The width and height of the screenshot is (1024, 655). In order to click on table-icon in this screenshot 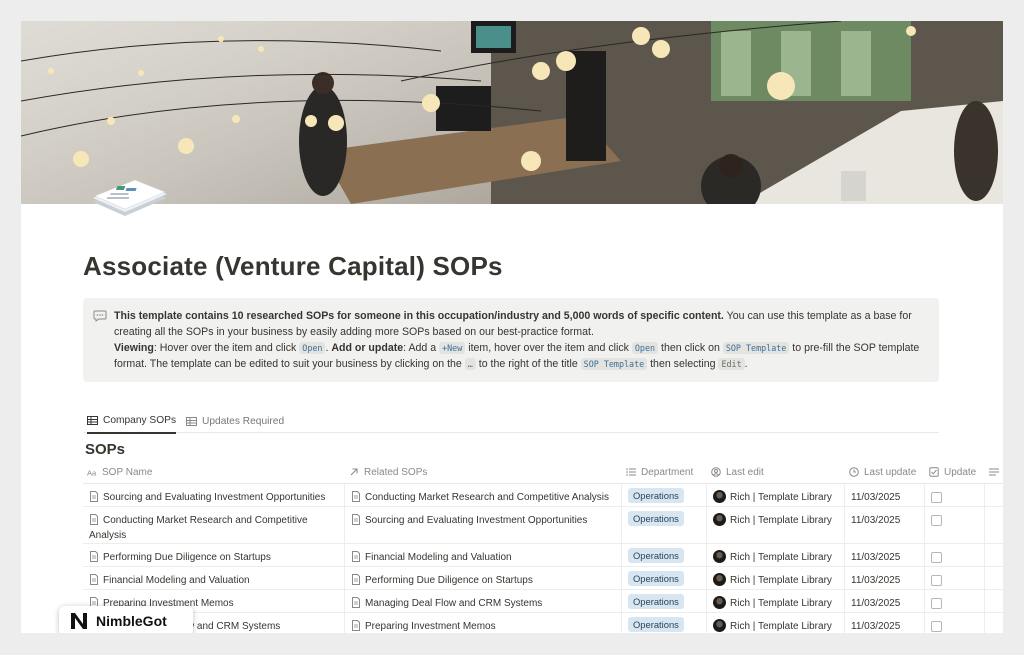, I will do `click(191, 421)`.